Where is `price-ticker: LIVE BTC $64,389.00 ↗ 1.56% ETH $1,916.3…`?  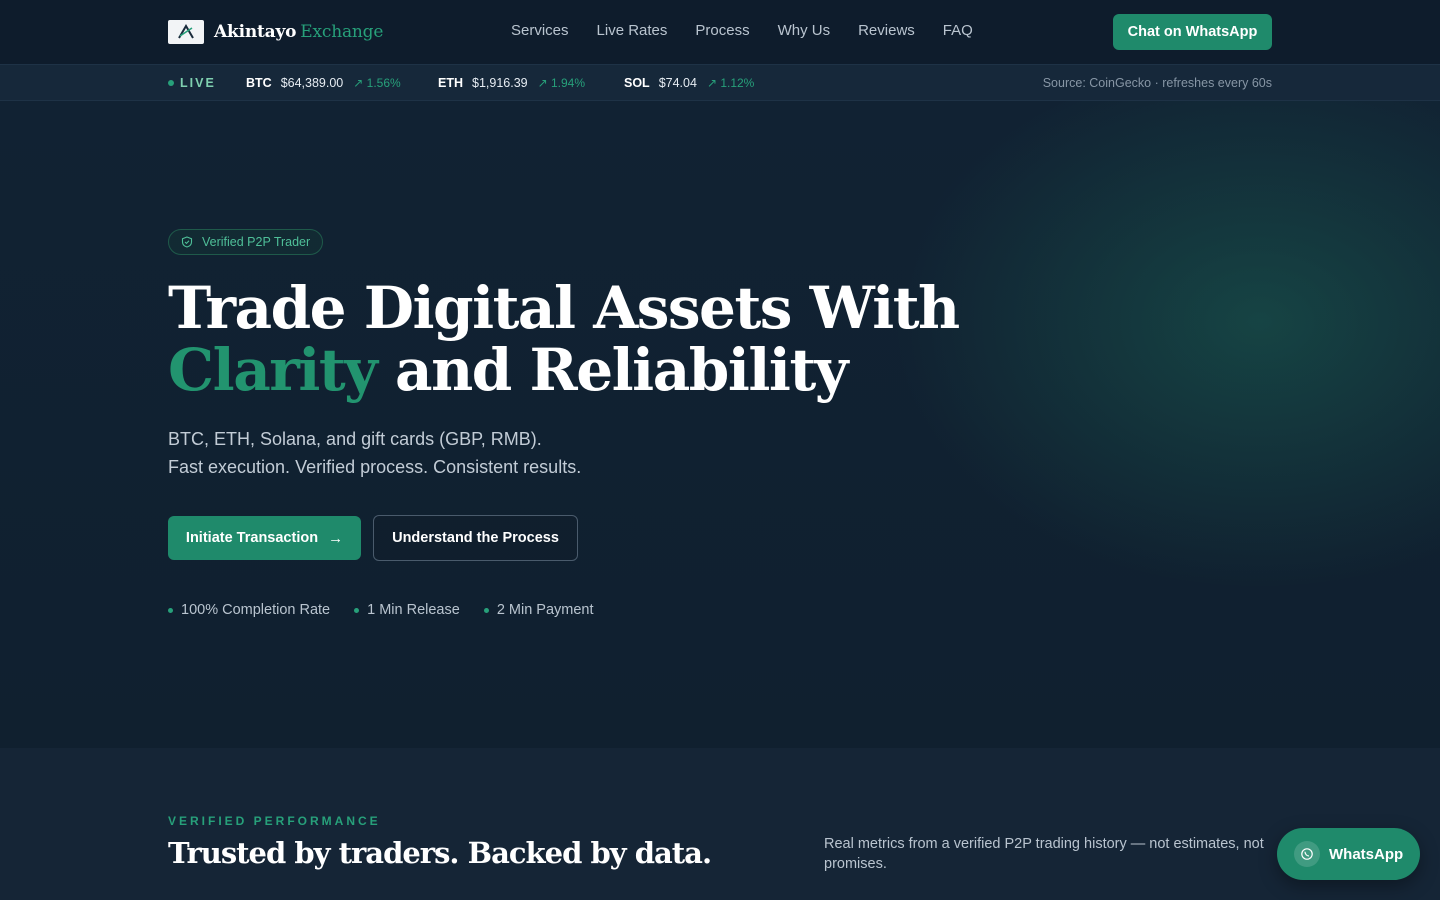
price-ticker: LIVE BTC $64,389.00 ↗ 1.56% ETH $1,916.3… is located at coordinates (720, 82).